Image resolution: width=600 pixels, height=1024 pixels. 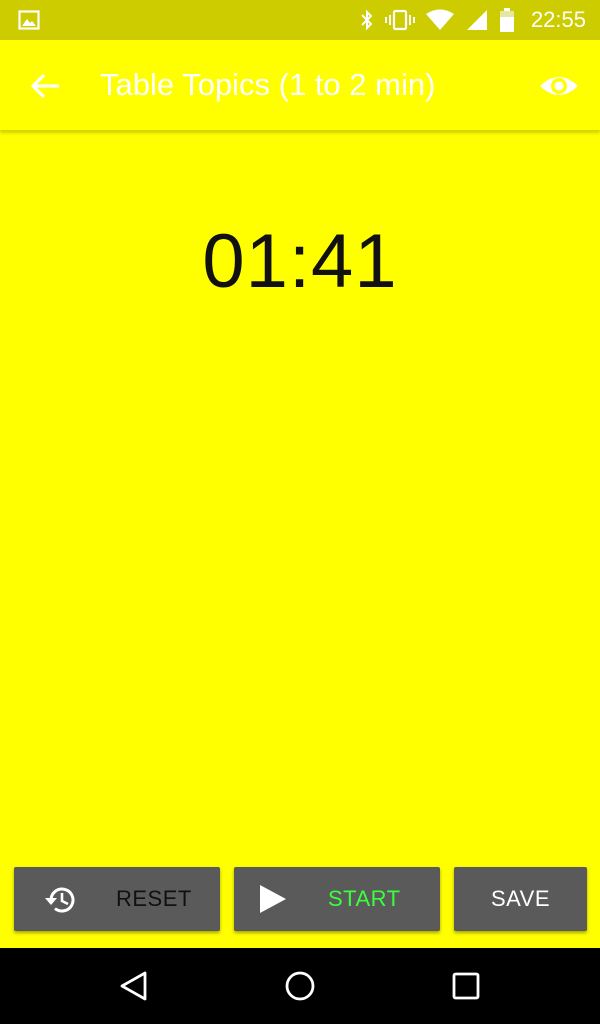 What do you see at coordinates (399, 20) in the screenshot?
I see `vibrate-icon` at bounding box center [399, 20].